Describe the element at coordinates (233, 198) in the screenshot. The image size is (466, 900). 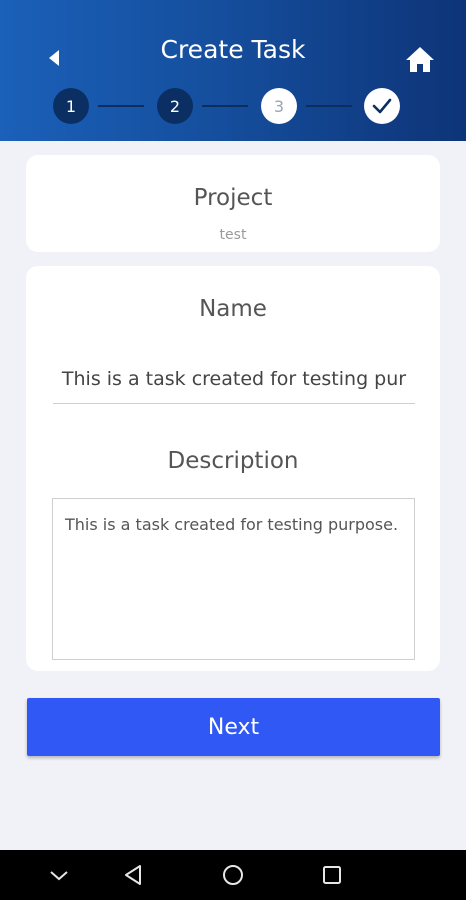
I see `project-label: Project` at that location.